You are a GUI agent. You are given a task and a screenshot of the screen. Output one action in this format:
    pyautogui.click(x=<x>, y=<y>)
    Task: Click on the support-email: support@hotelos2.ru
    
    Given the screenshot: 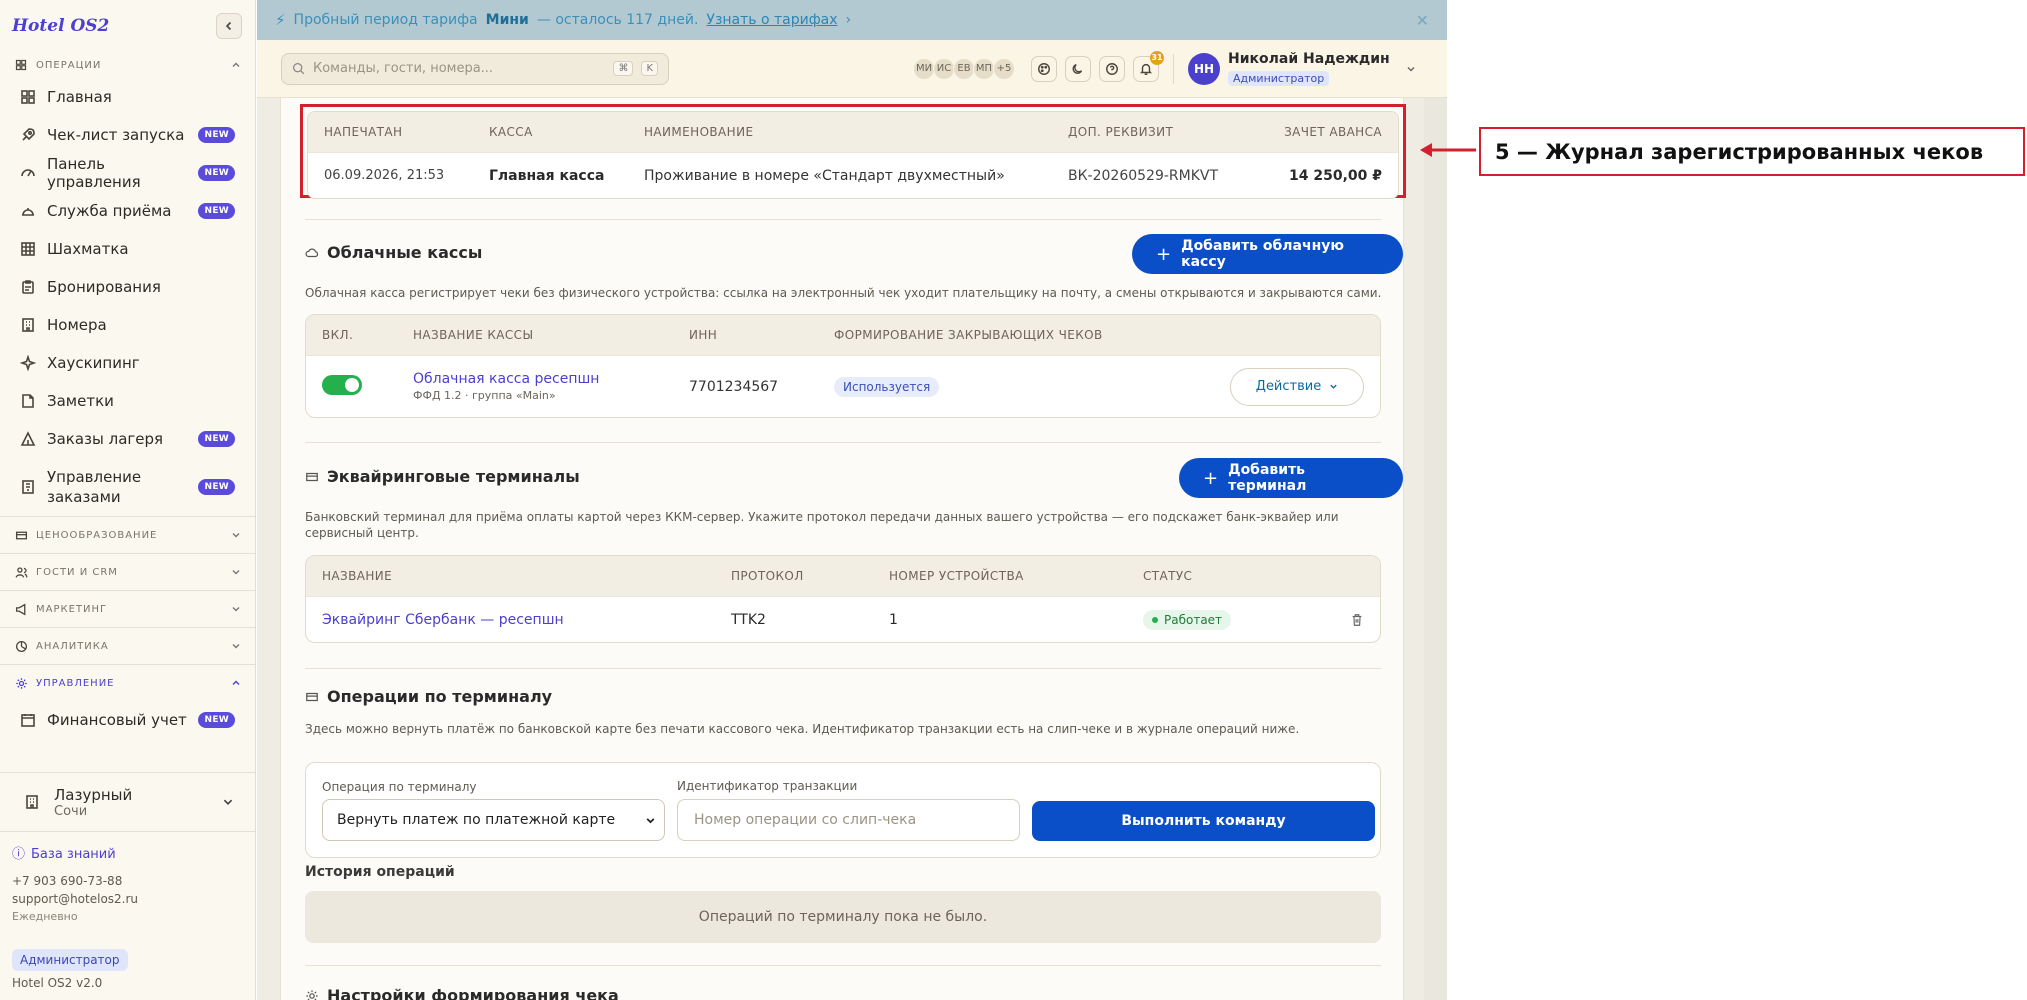 What is the action you would take?
    pyautogui.click(x=75, y=899)
    